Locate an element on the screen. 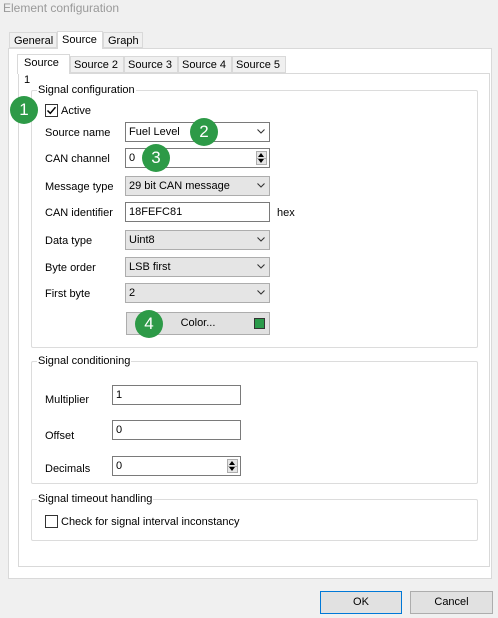  color-swatch is located at coordinates (259, 323).